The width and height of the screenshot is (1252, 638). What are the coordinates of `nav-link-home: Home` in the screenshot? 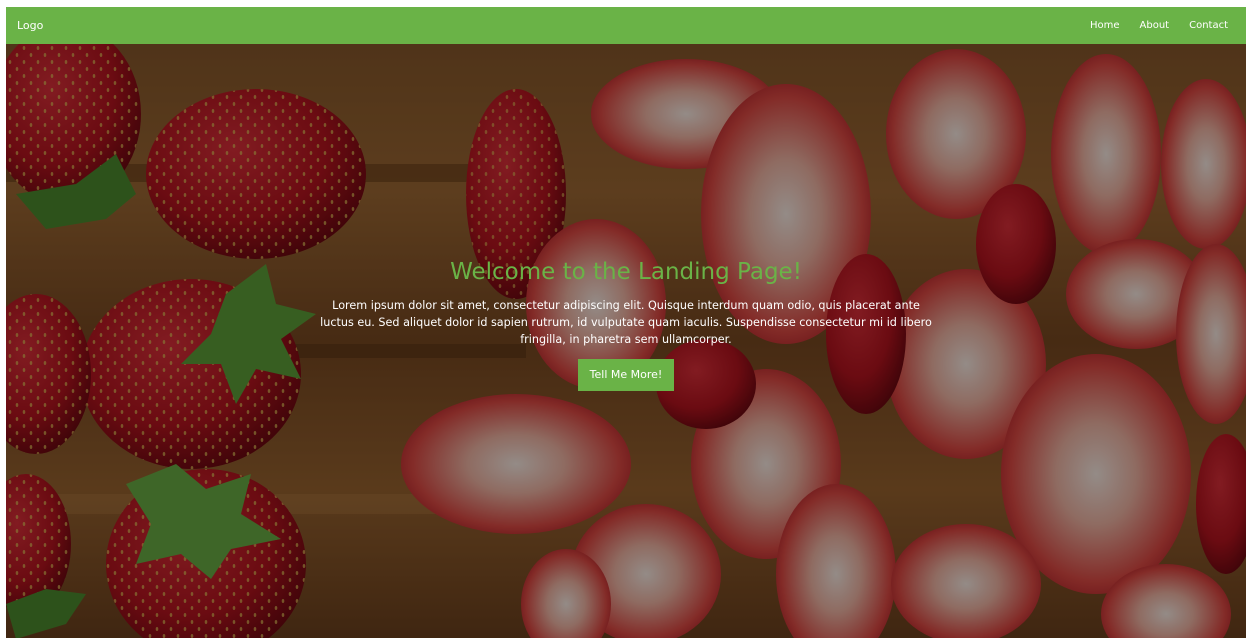 It's located at (1105, 25).